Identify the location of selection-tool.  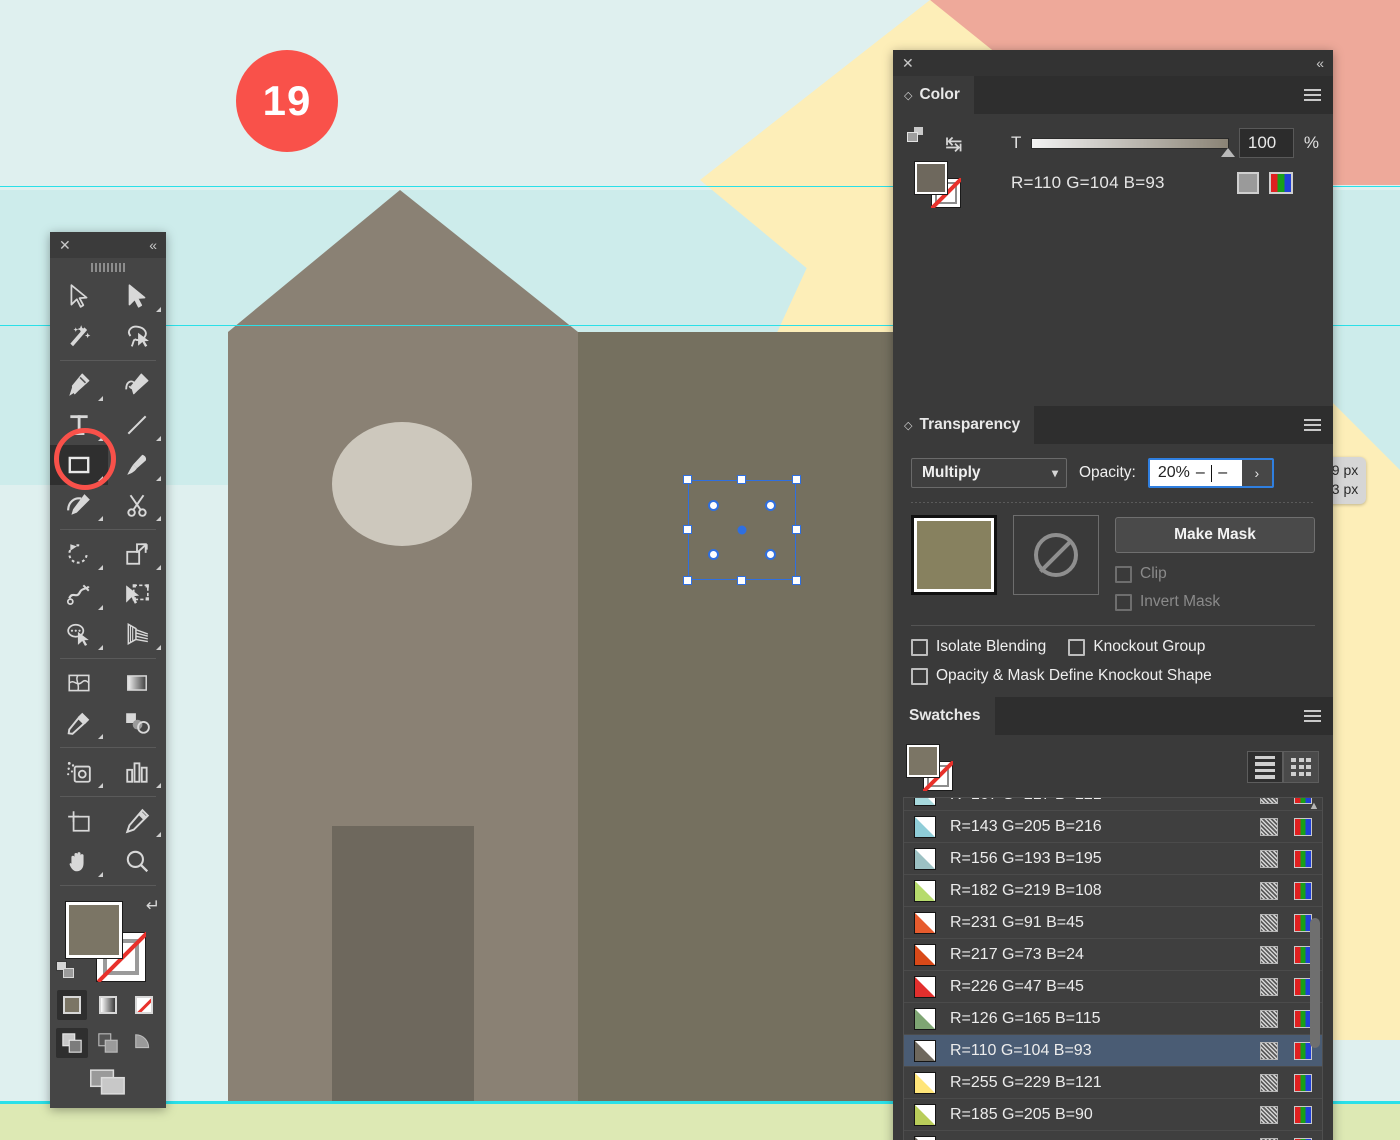
(79, 296).